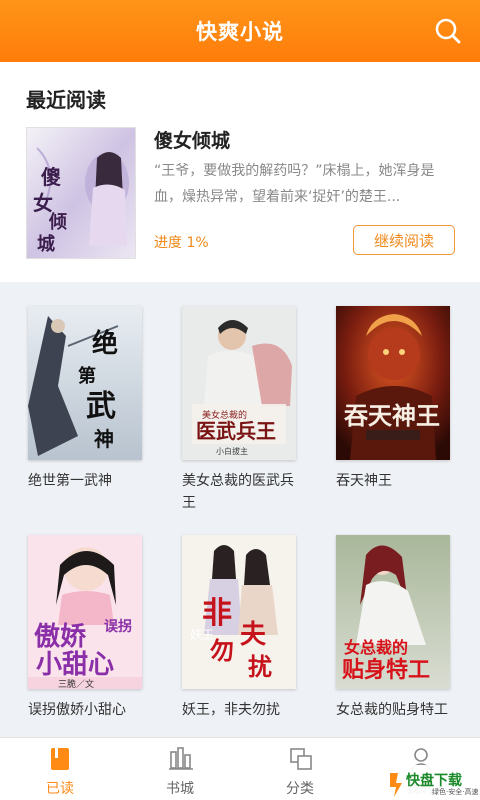 Image resolution: width=480 pixels, height=800 pixels. Describe the element at coordinates (118, 626) in the screenshot. I see `svg-text: 误拐` at that location.